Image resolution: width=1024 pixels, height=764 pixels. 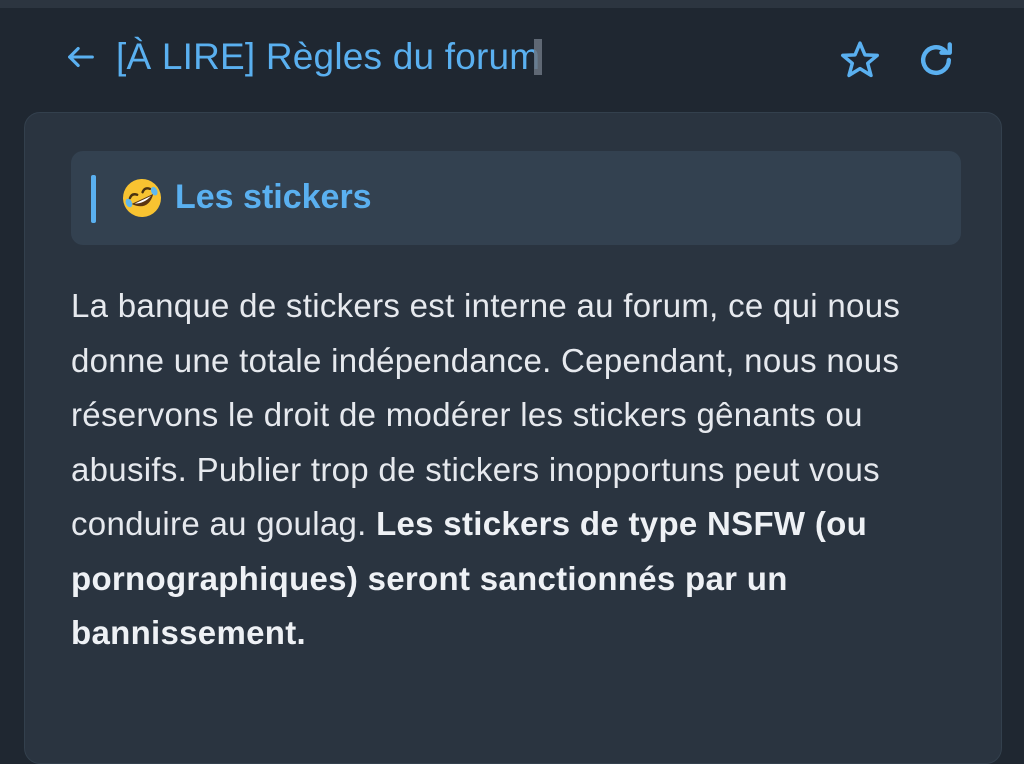 What do you see at coordinates (936, 60) in the screenshot?
I see `refresh-icon` at bounding box center [936, 60].